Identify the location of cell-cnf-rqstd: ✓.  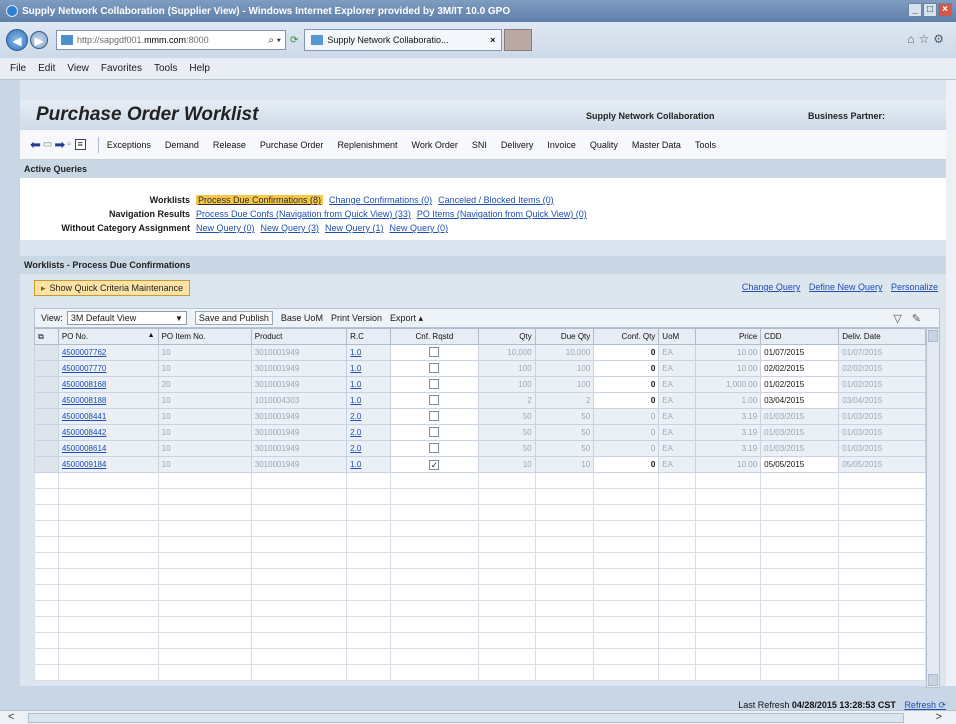
(434, 464).